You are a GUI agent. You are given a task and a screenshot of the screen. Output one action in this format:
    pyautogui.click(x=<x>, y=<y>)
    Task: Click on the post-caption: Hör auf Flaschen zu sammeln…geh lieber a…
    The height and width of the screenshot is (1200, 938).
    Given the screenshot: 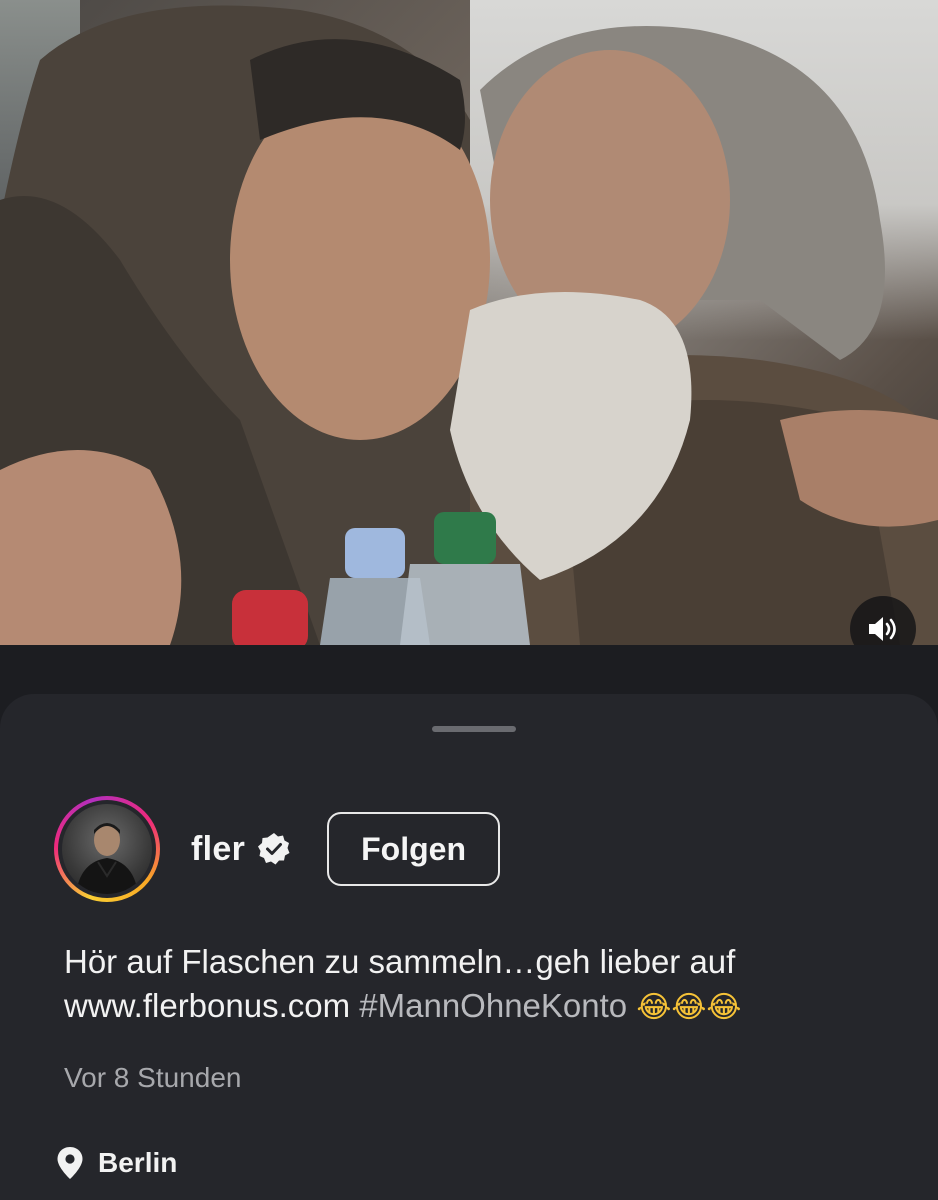 What is the action you would take?
    pyautogui.click(x=484, y=985)
    